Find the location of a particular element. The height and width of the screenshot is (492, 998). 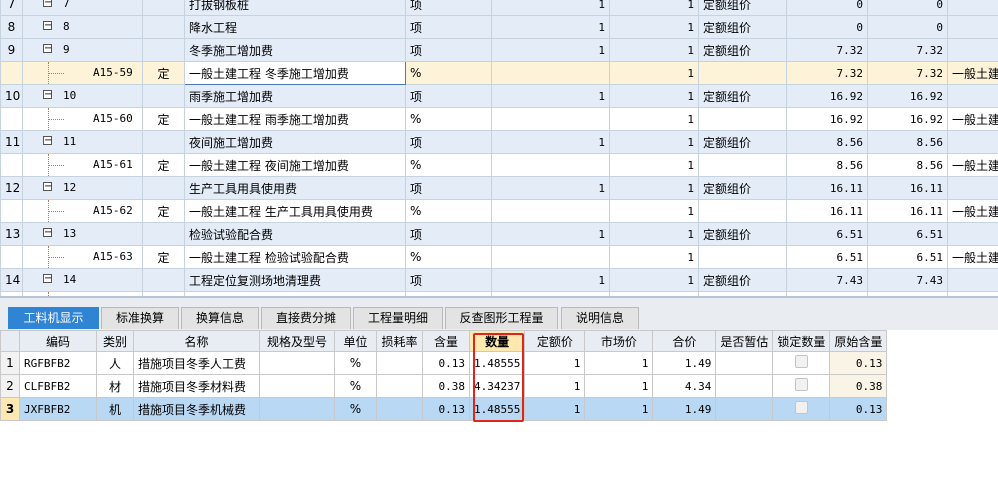

code-cell: RGFBFB2 is located at coordinates (58, 363).